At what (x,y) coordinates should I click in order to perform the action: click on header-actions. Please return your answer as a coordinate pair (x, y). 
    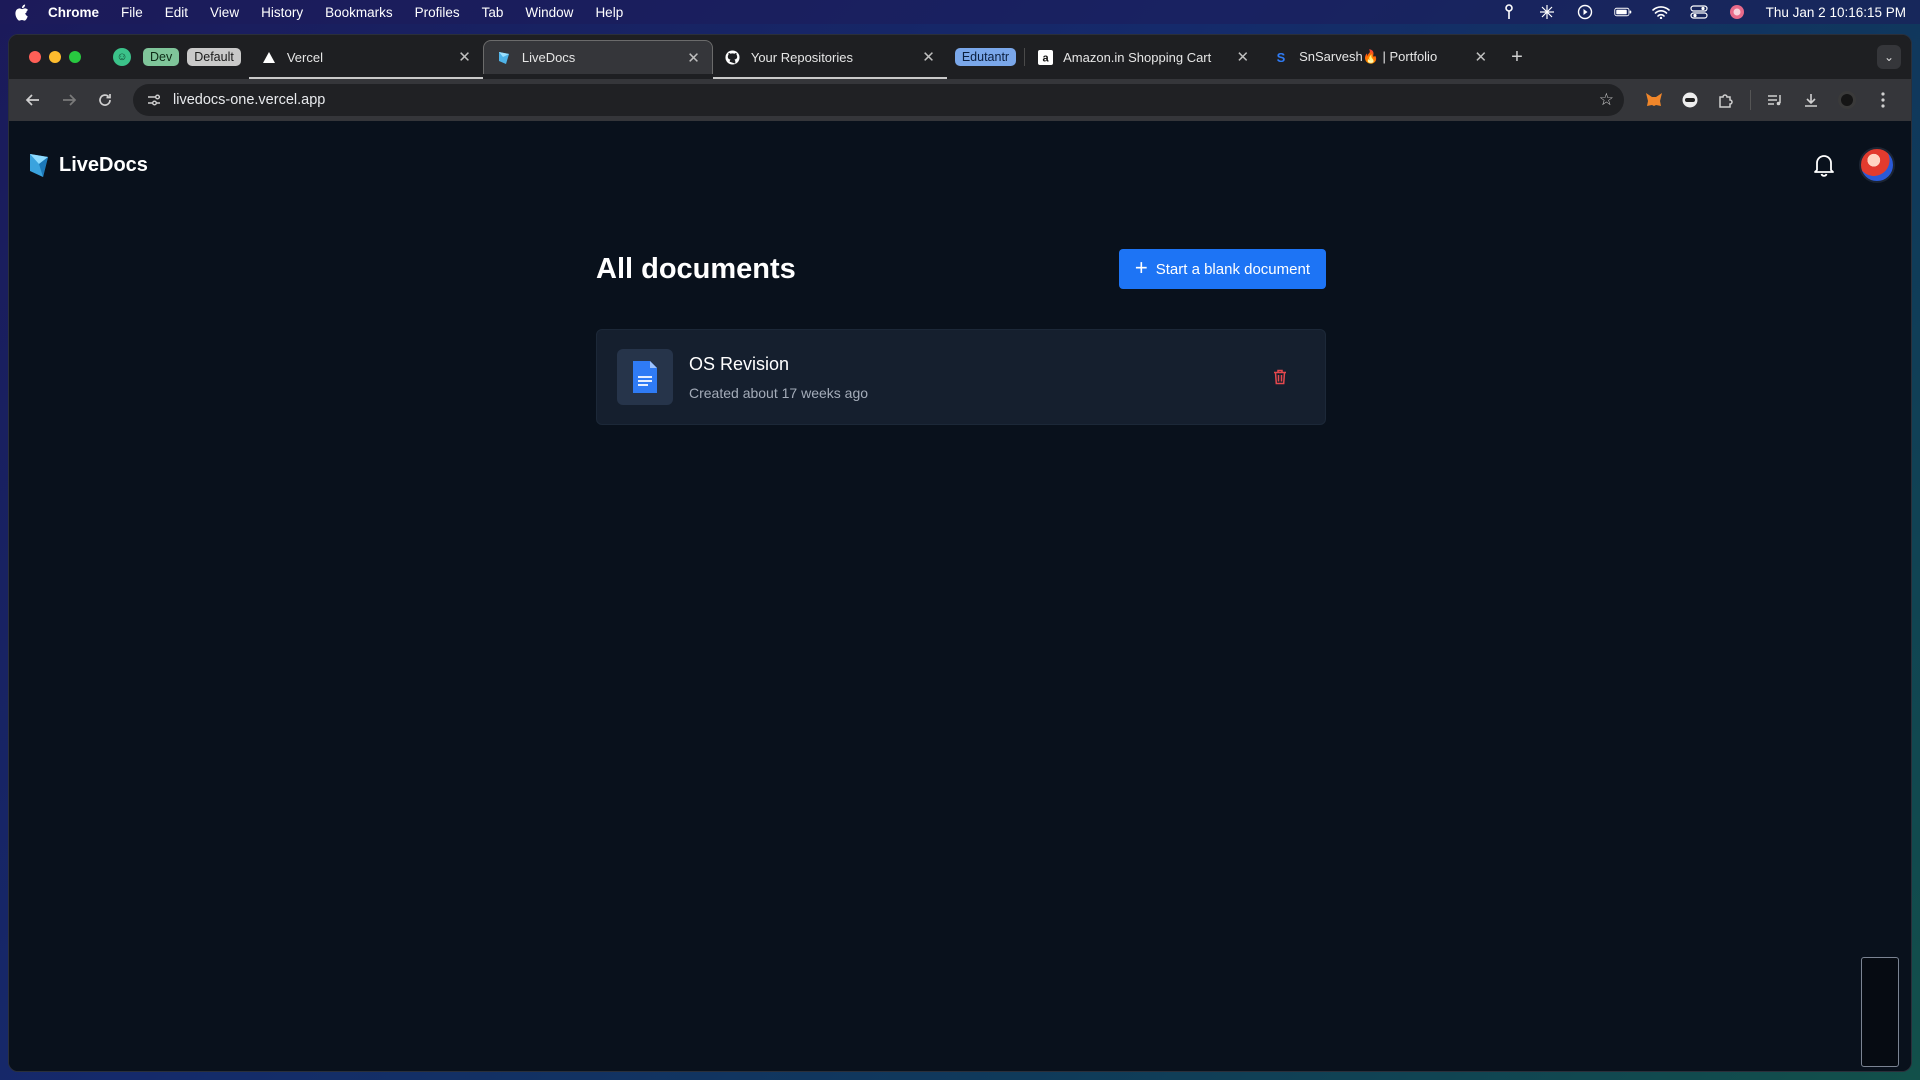
    Looking at the image, I should click on (1853, 165).